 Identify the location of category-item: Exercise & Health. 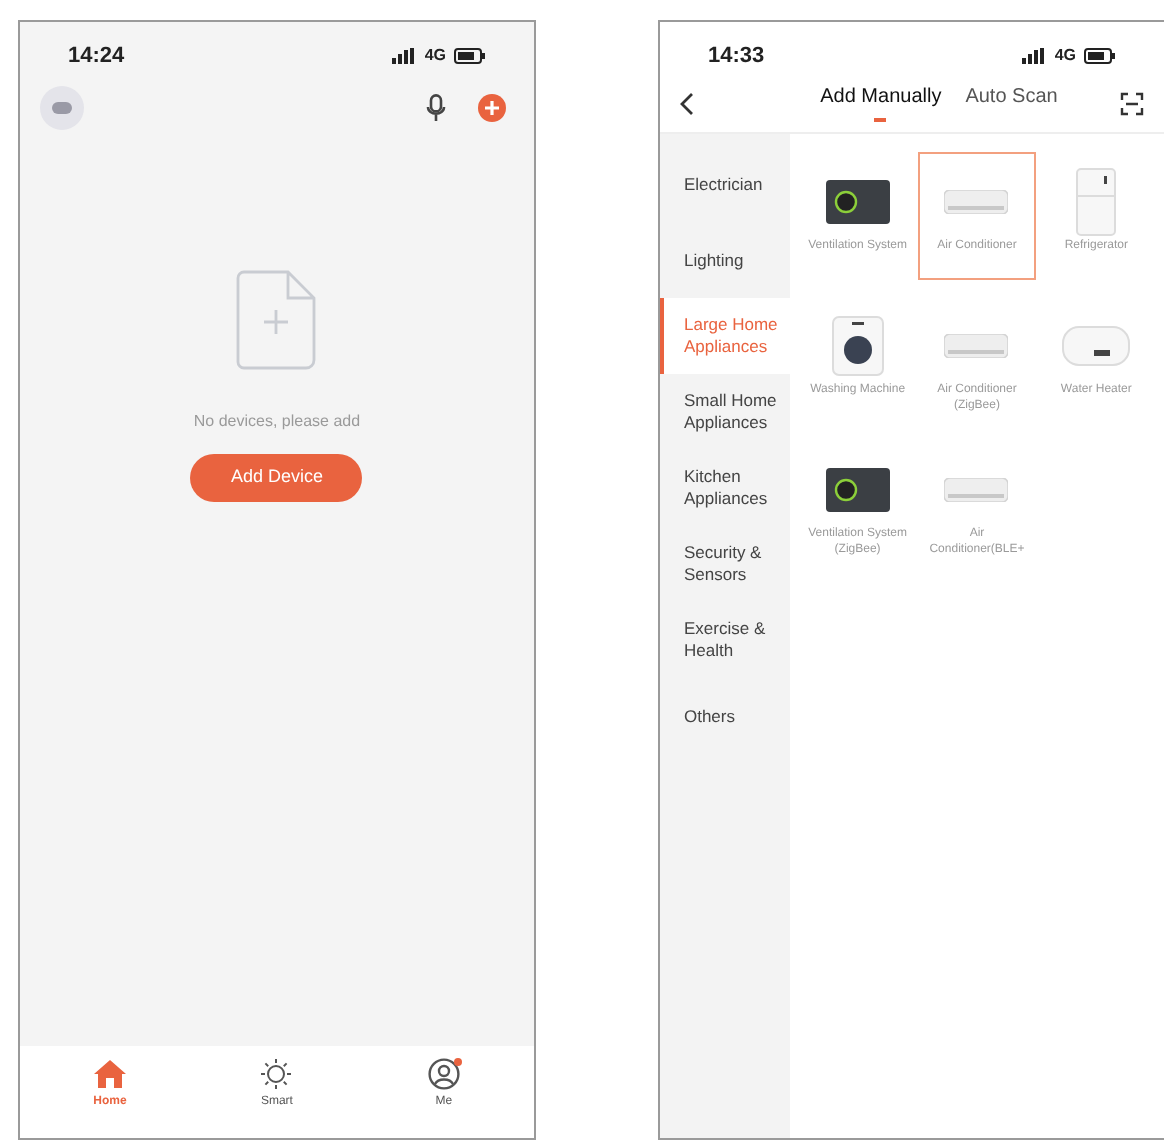
(724, 640).